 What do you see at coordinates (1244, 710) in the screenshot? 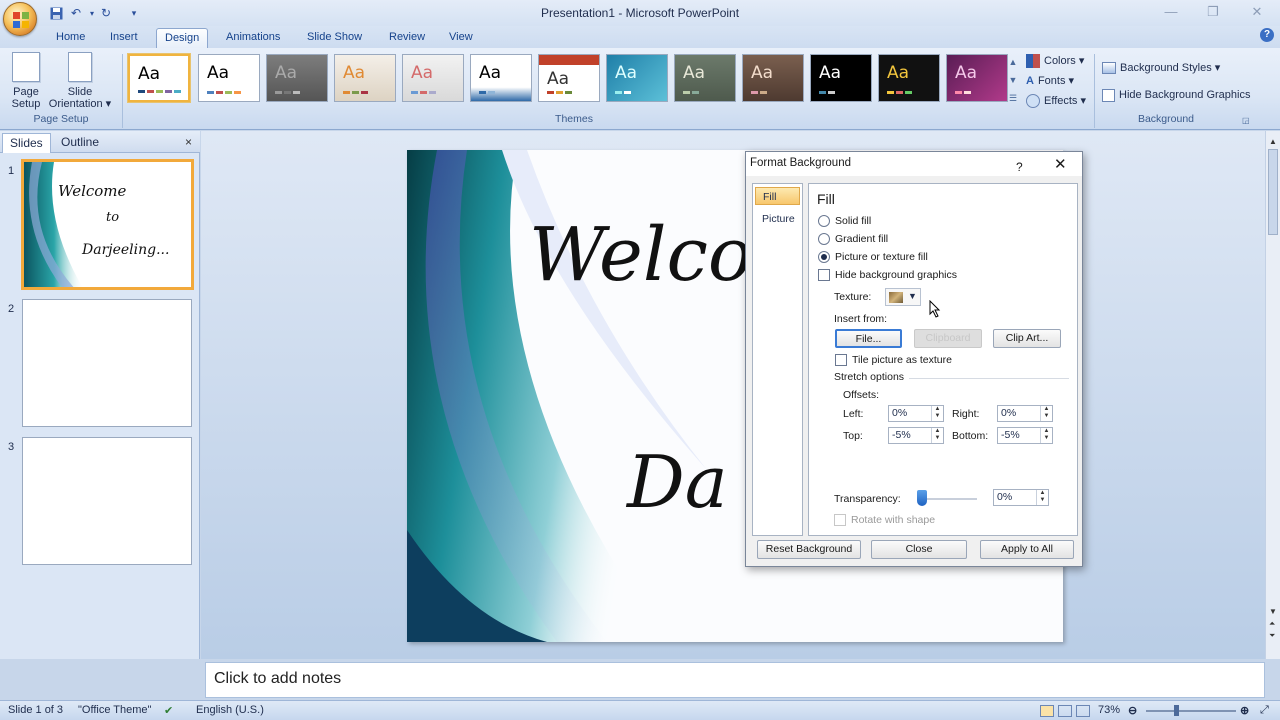
I see `zoom-in-icon: ⊕` at bounding box center [1244, 710].